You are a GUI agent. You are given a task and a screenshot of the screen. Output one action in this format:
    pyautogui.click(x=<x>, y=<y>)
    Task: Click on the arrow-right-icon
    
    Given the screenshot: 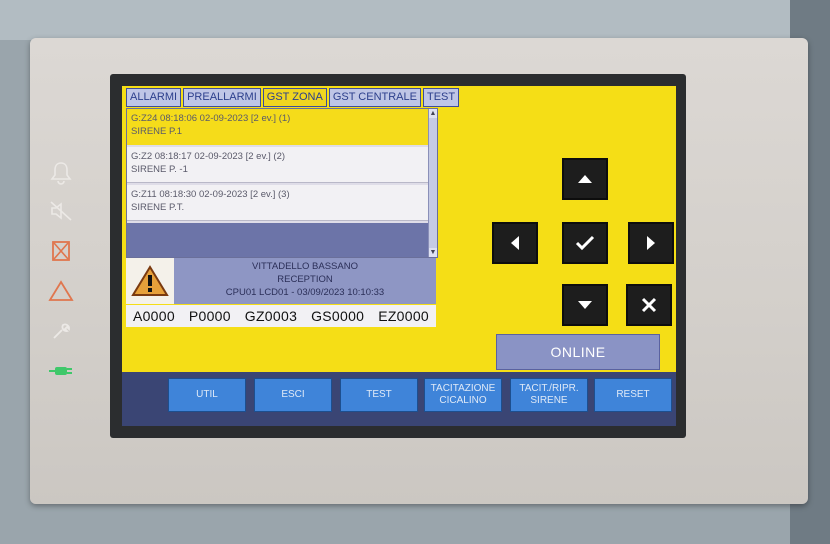 What is the action you would take?
    pyautogui.click(x=651, y=243)
    